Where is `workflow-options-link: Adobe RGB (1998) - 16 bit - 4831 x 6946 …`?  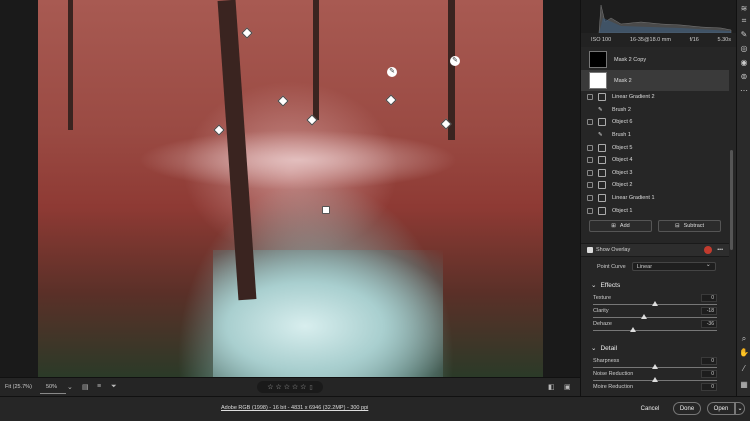 workflow-options-link: Adobe RGB (1998) - 16 bit - 4831 x 6946 … is located at coordinates (294, 408).